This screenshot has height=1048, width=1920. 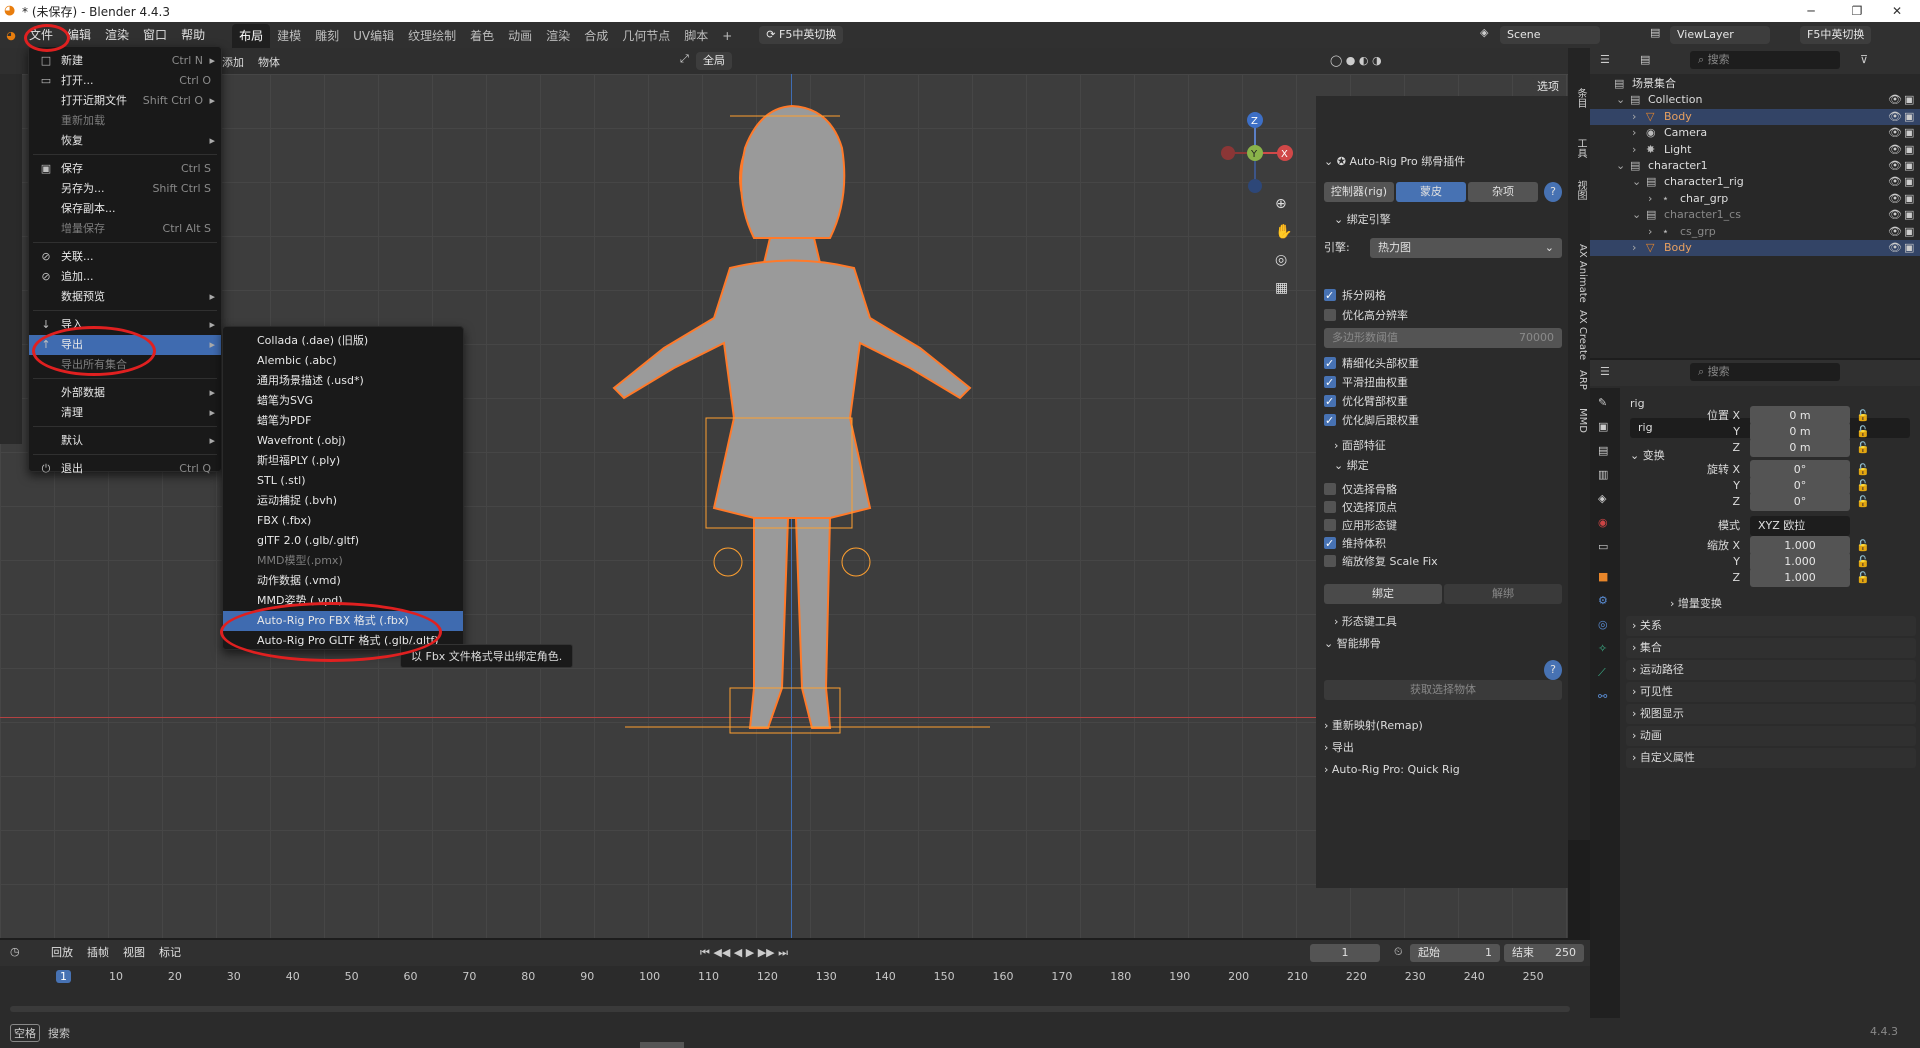 I want to click on checkbox-row-4: 缩放修复 Scale Fix, so click(x=1381, y=562).